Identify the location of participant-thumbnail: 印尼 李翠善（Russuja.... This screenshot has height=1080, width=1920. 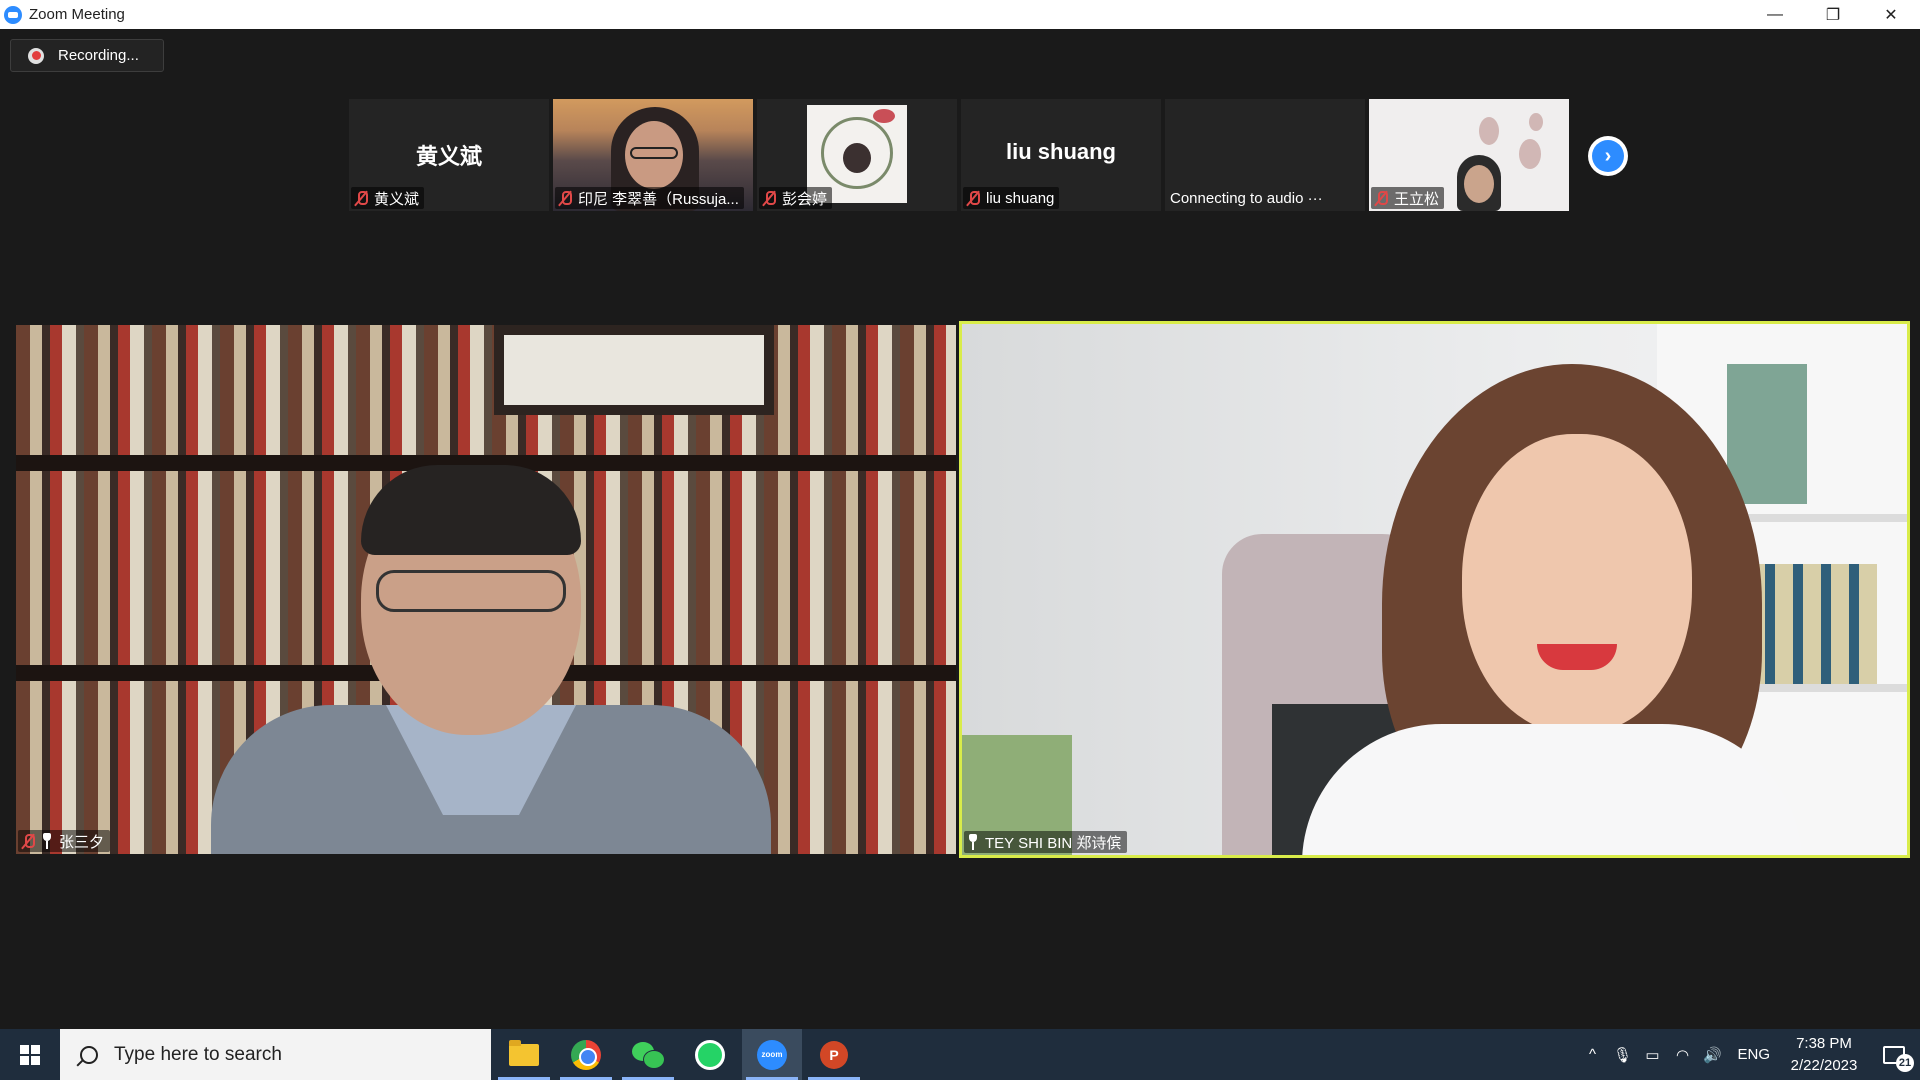
(653, 155).